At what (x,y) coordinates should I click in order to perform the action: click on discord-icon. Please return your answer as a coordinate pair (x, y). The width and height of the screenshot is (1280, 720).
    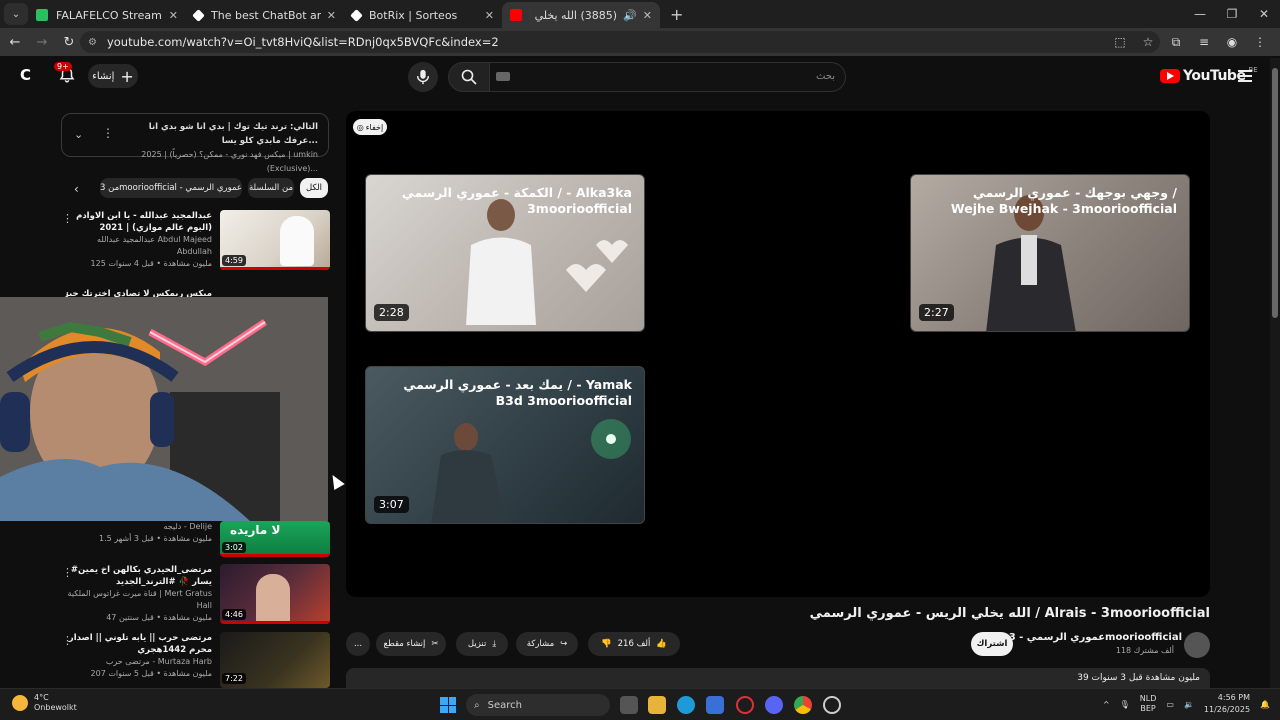
    Looking at the image, I should click on (774, 705).